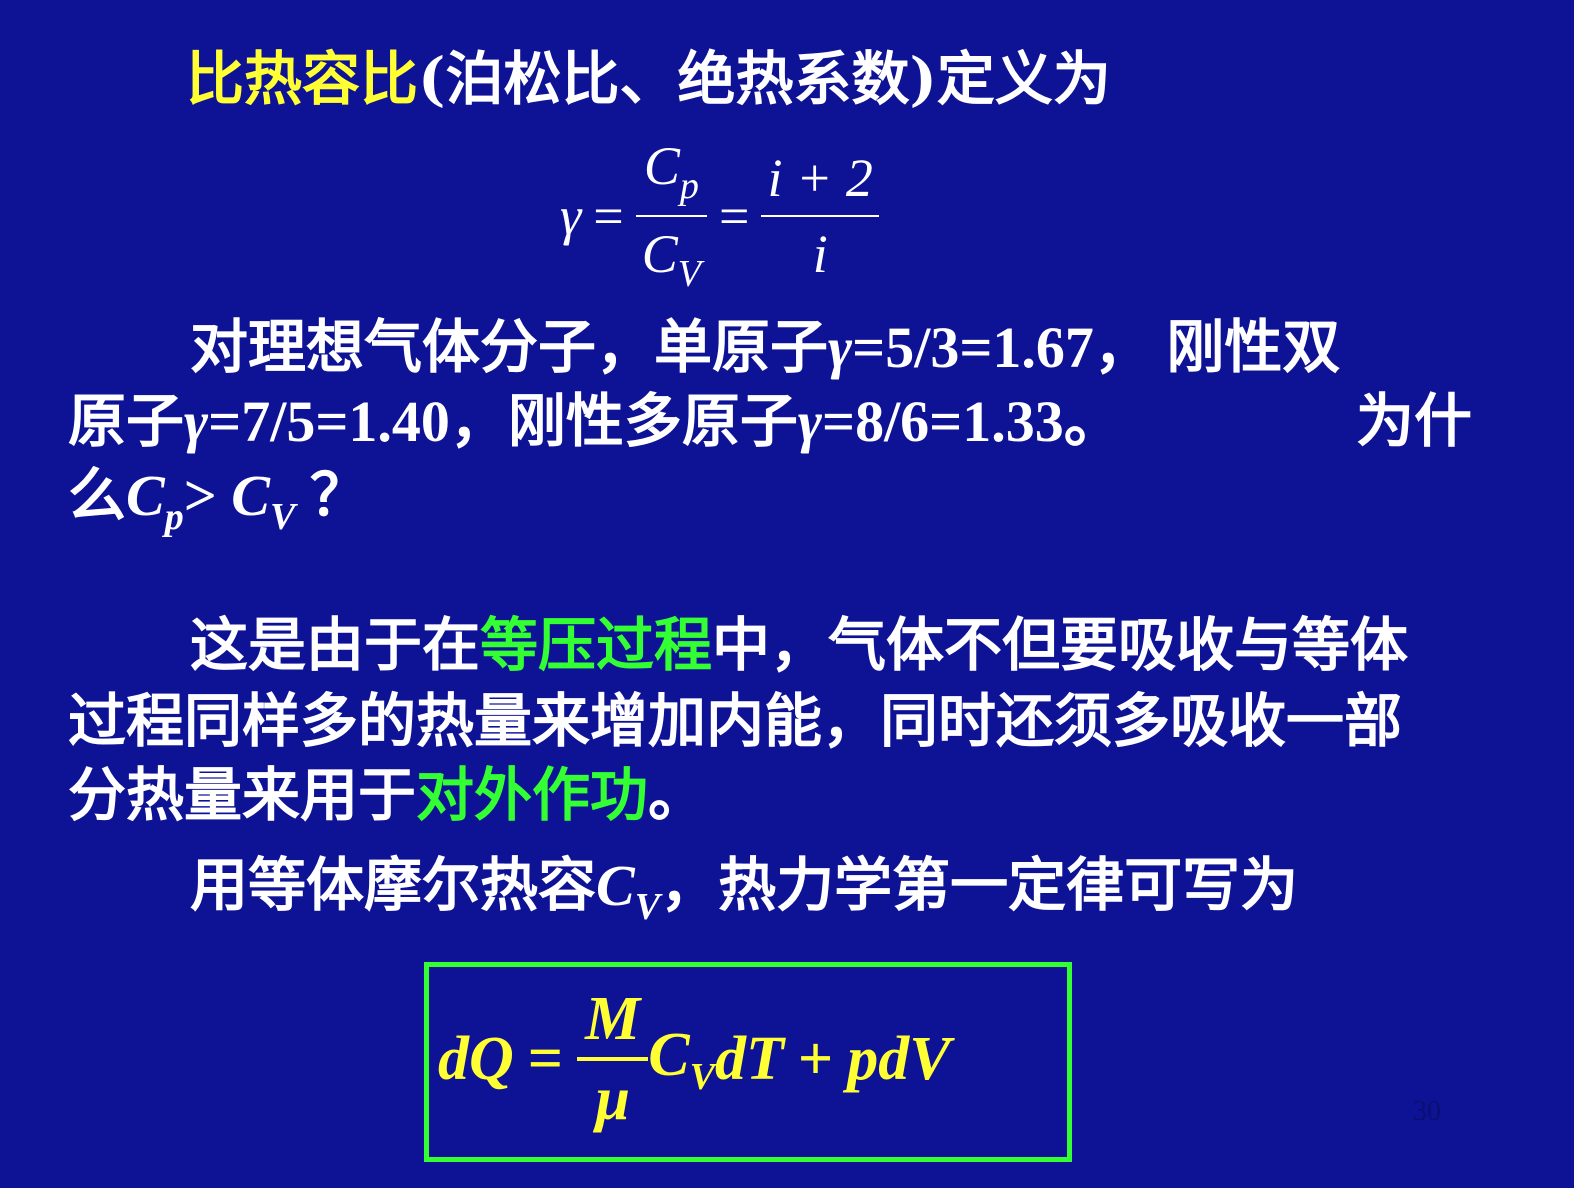  I want to click on para2-line3: 分热量来用于对外作功。, so click(387, 795).